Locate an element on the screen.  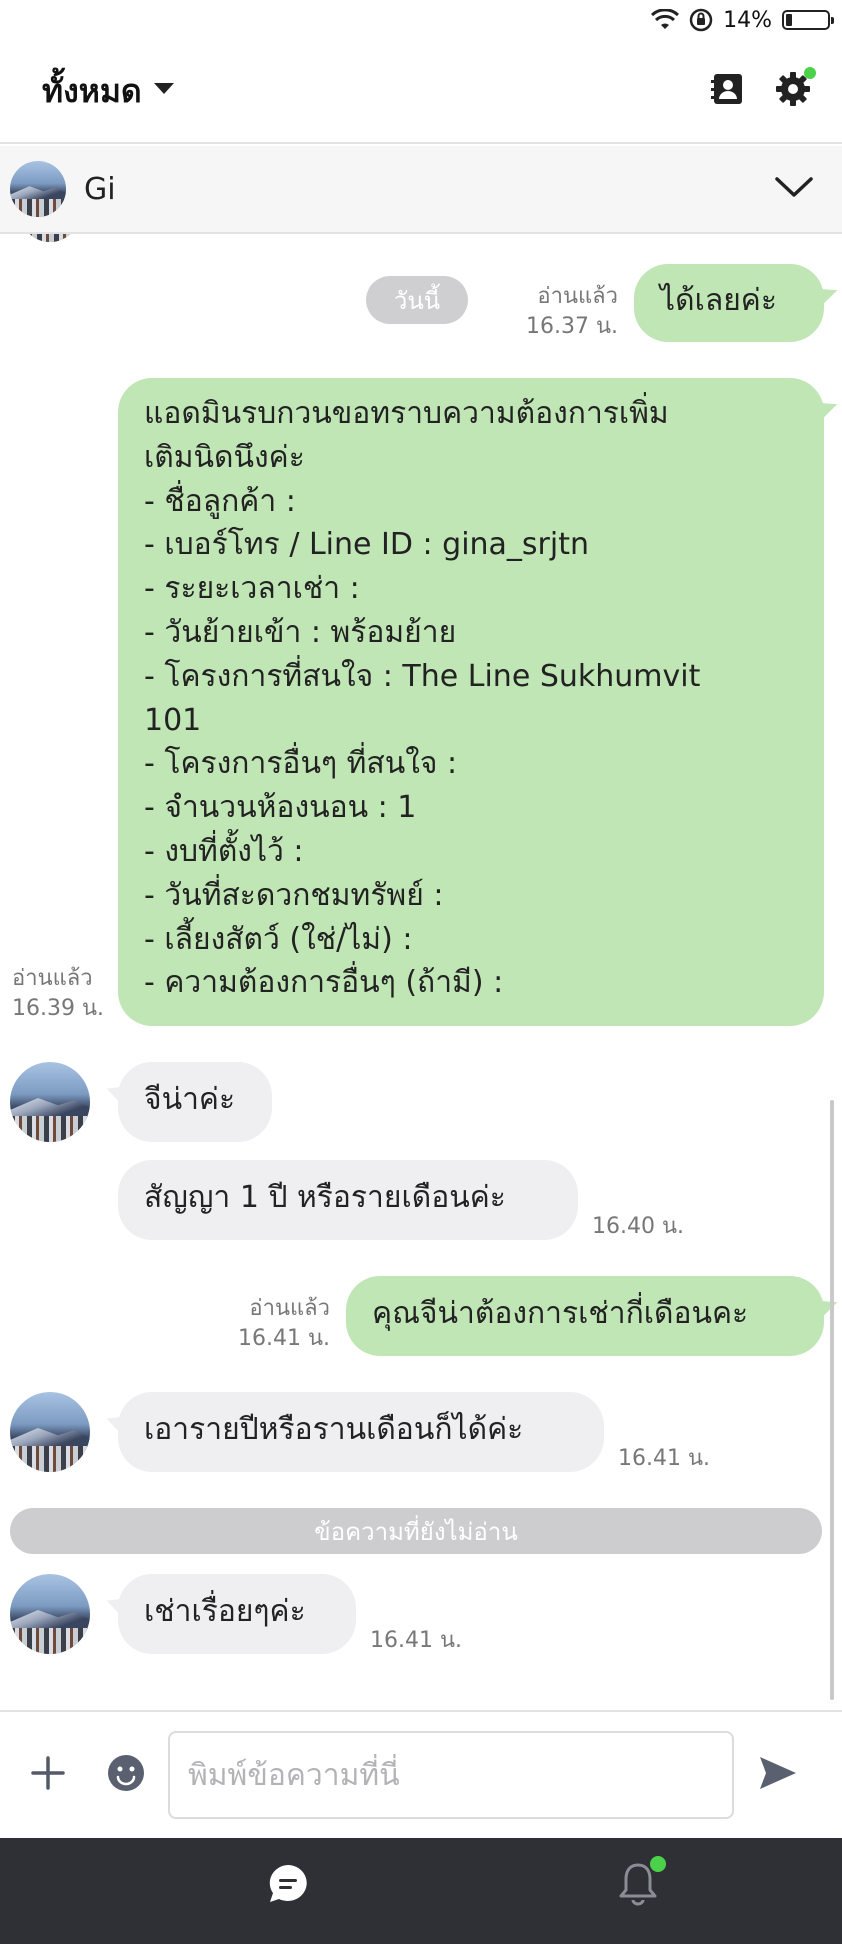
message-time: 16.40 น. is located at coordinates (638, 1226).